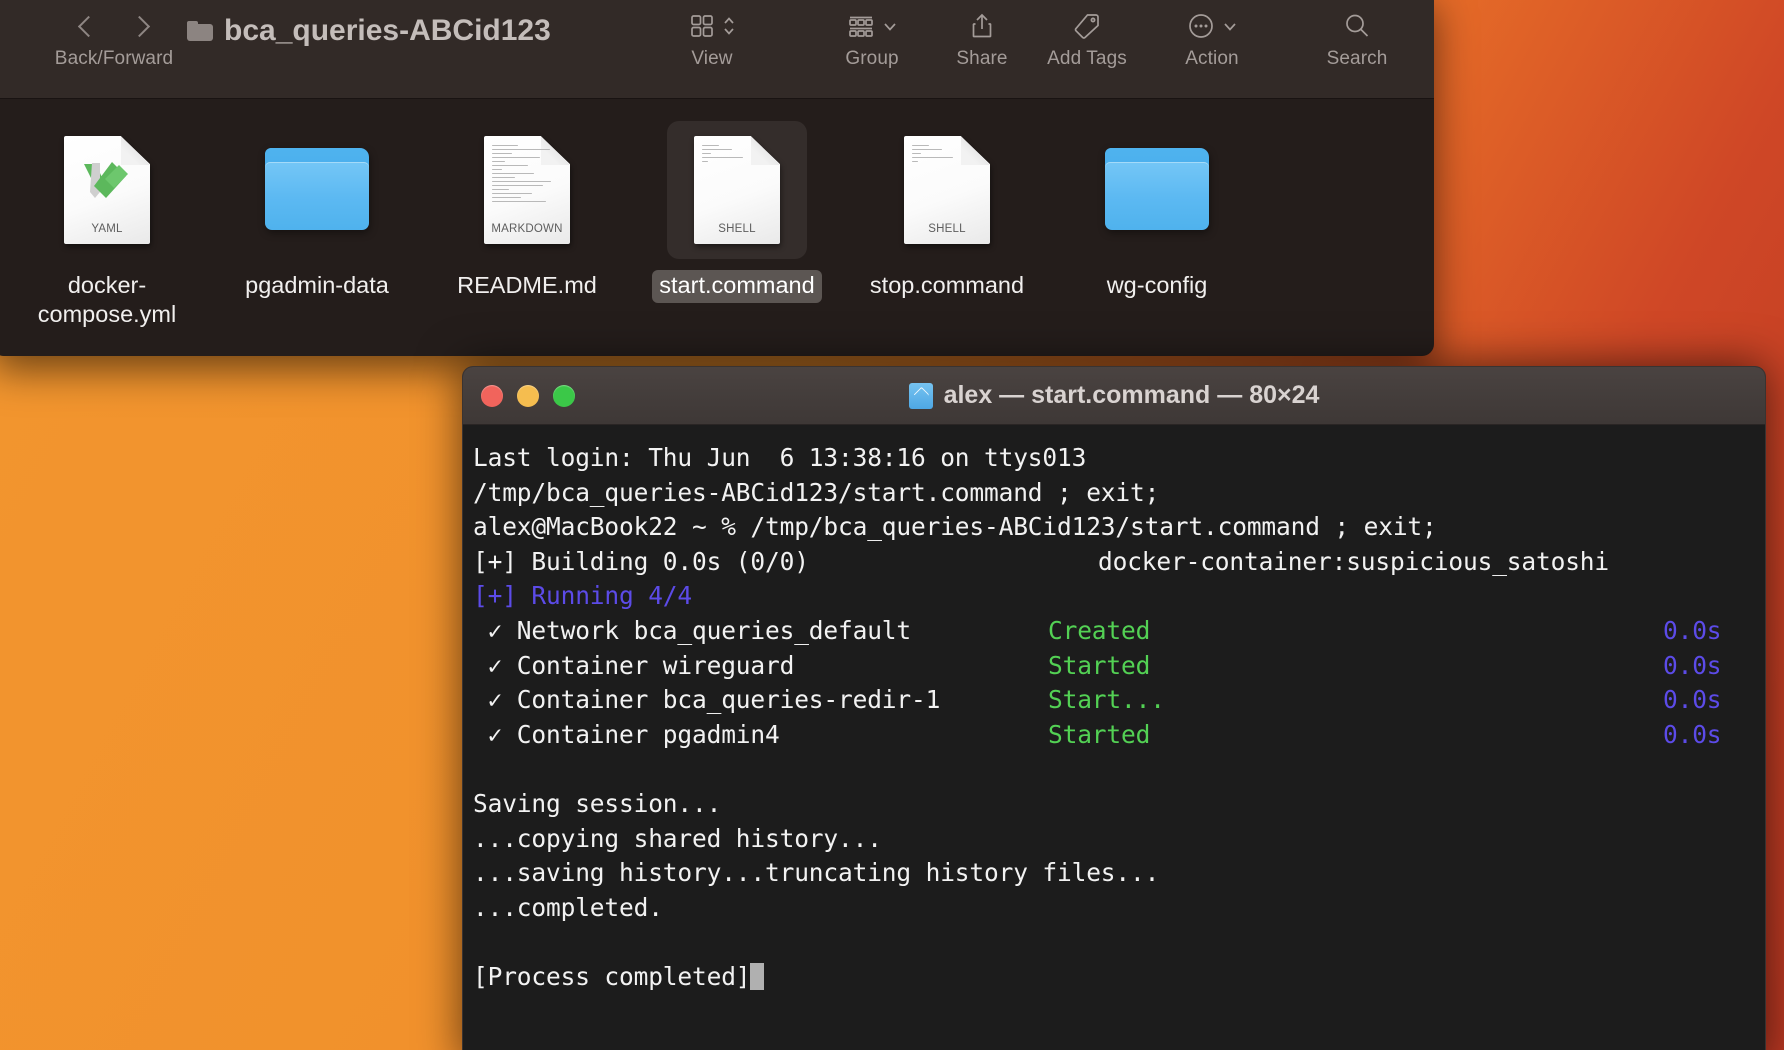  What do you see at coordinates (701, 26) in the screenshot?
I see `grid-view-icon` at bounding box center [701, 26].